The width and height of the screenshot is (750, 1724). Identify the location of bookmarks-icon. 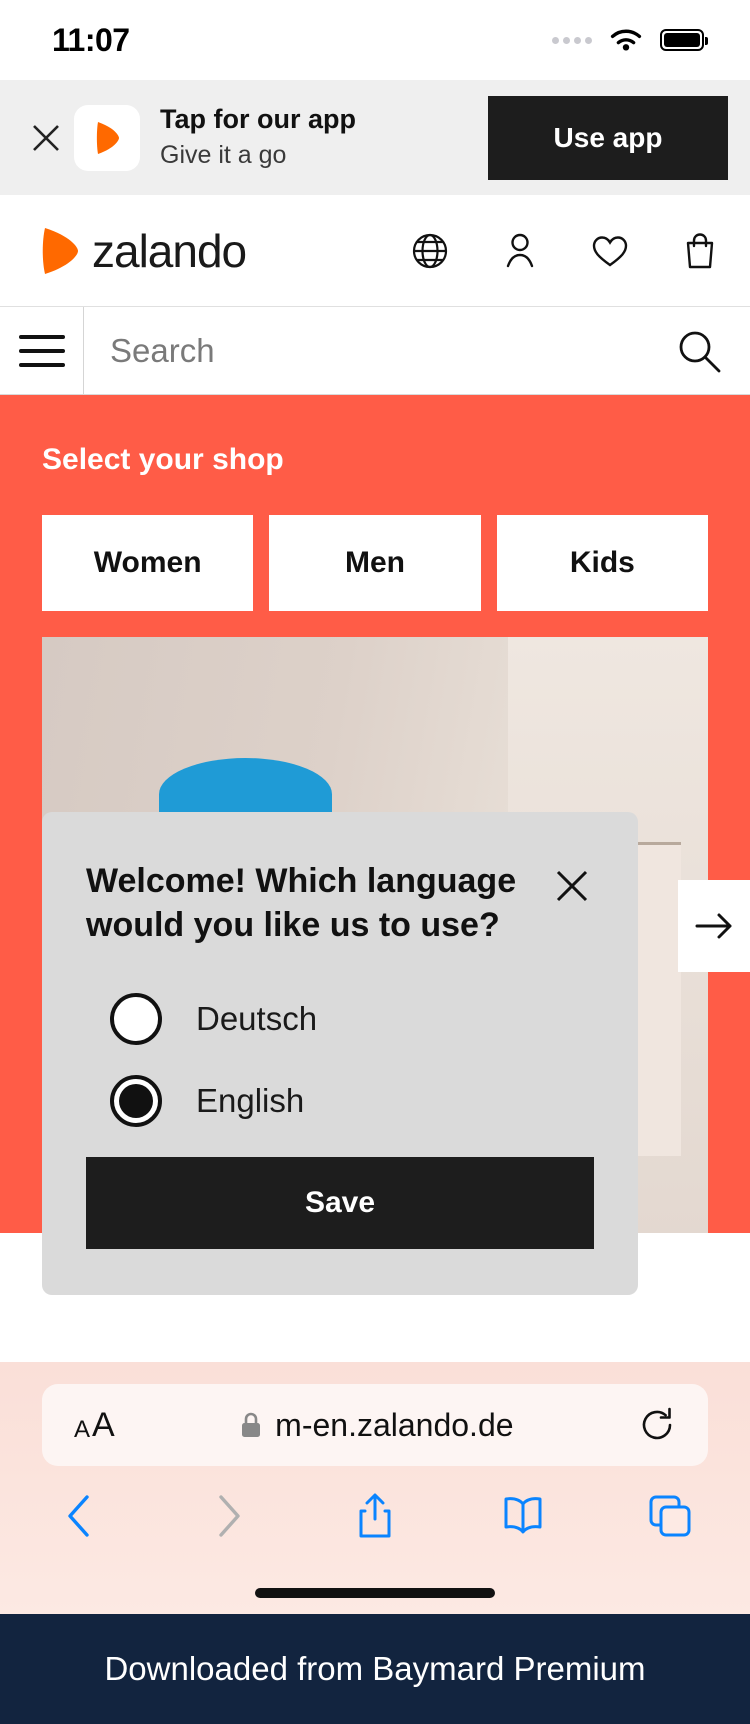
(523, 1516).